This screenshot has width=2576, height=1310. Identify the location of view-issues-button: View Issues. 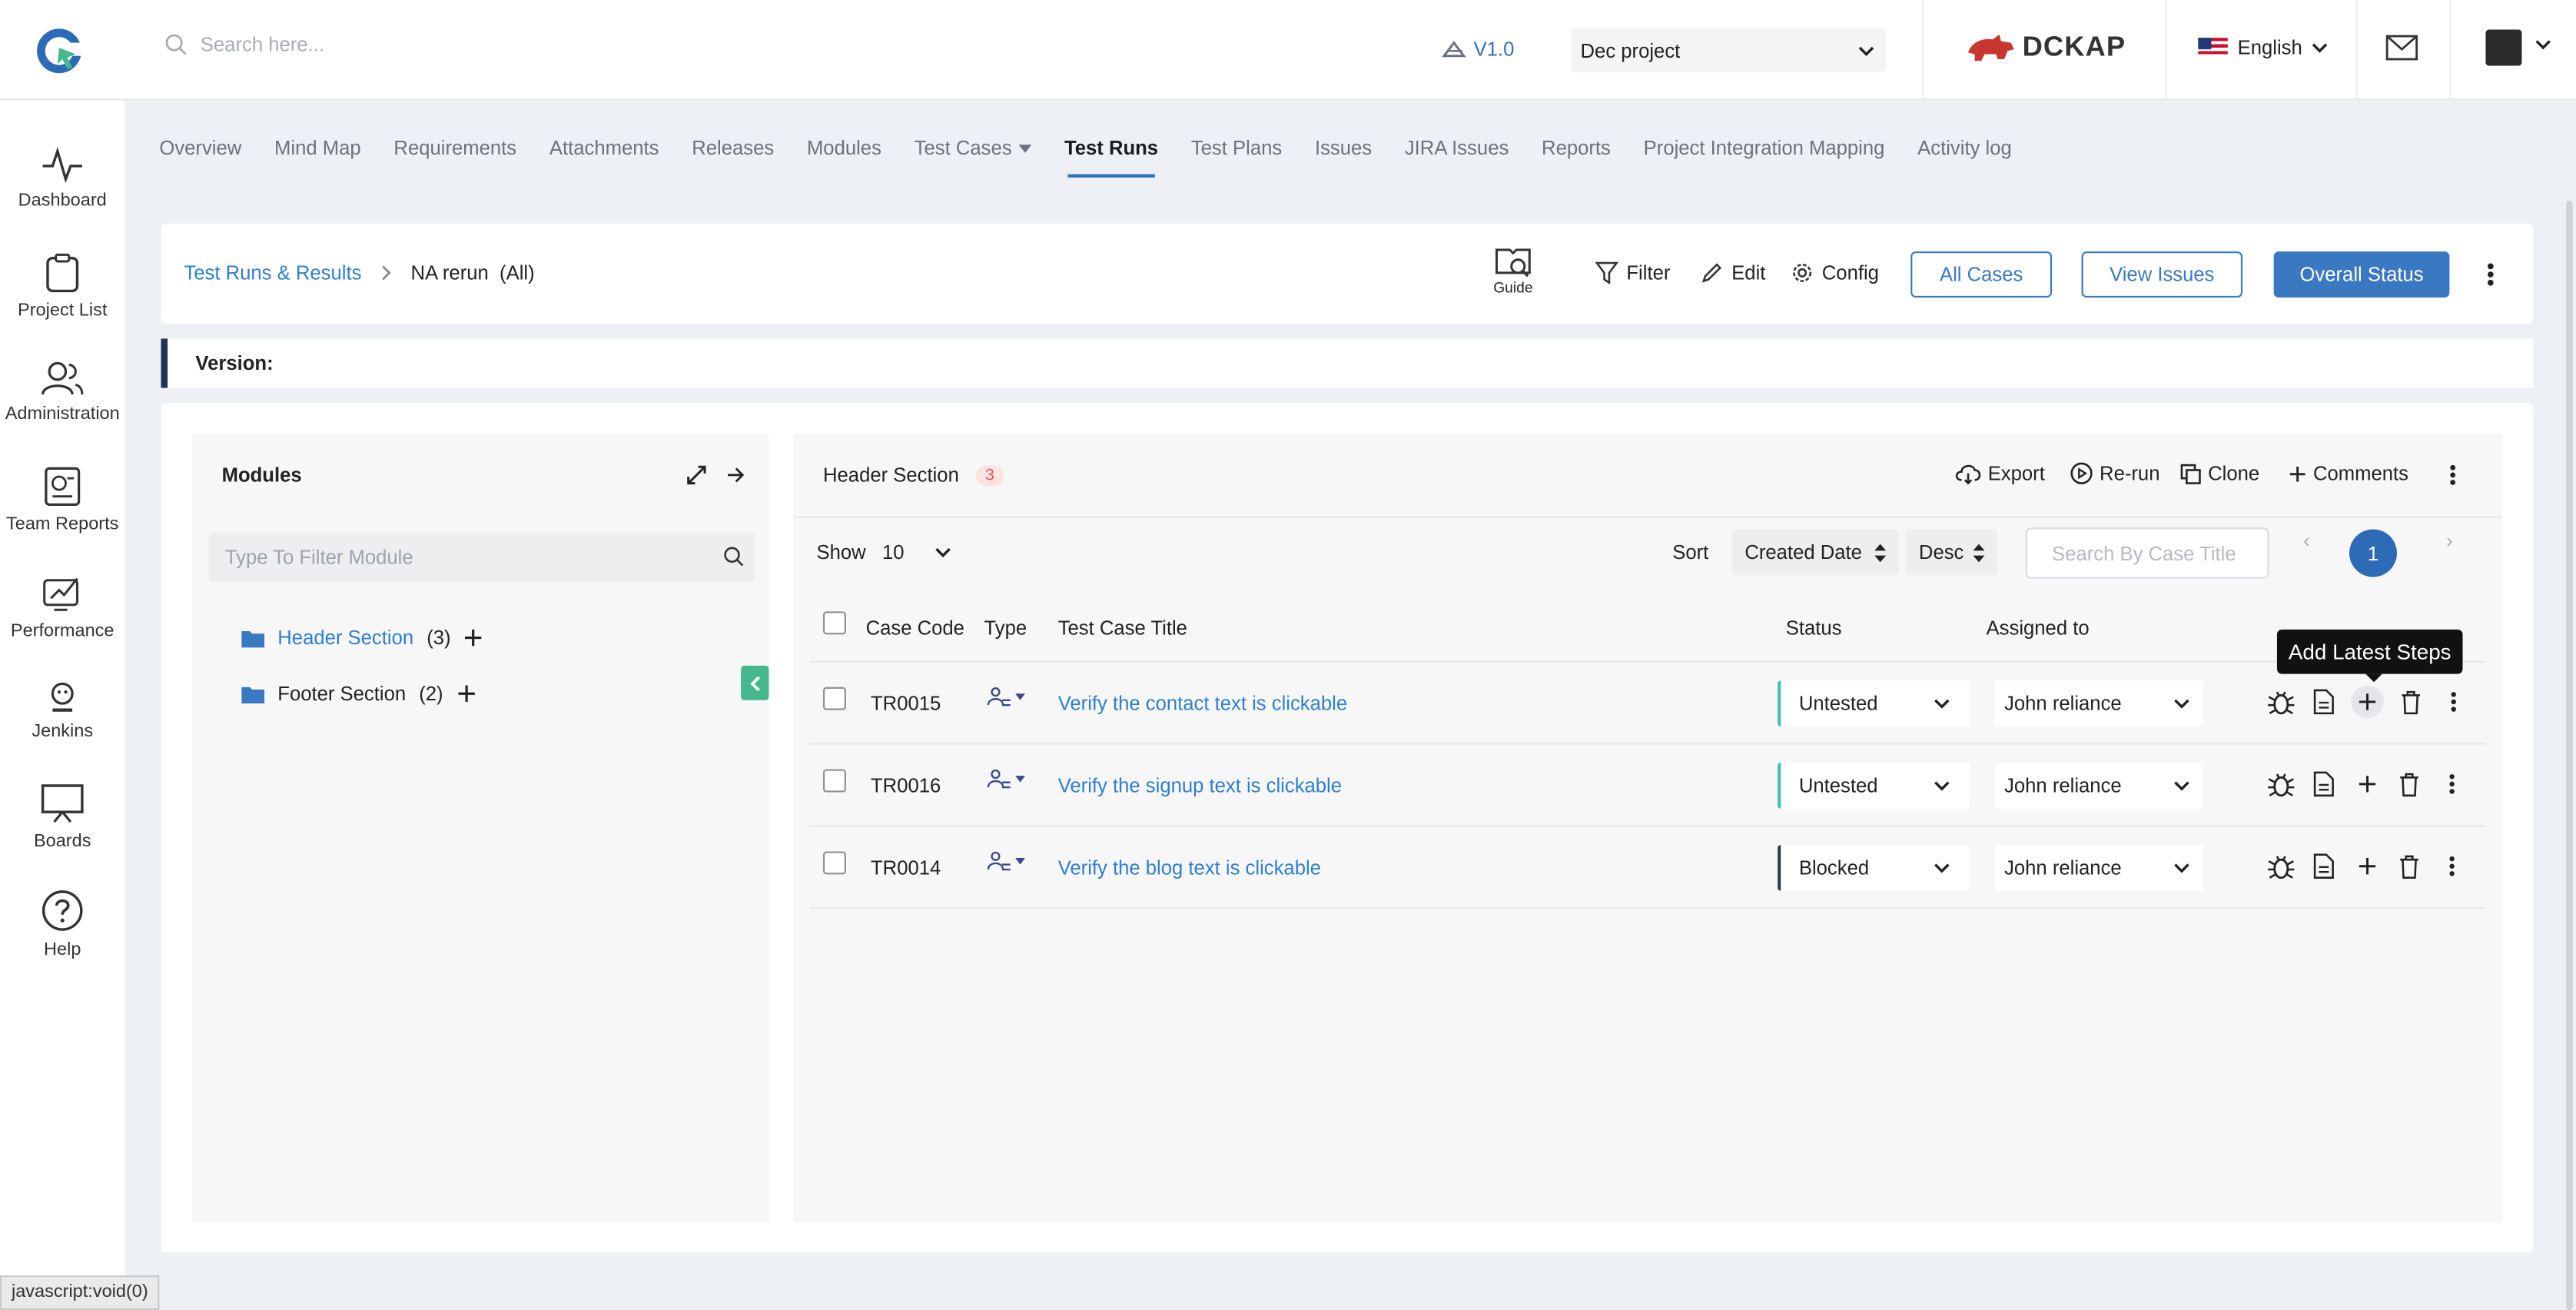
(2162, 275).